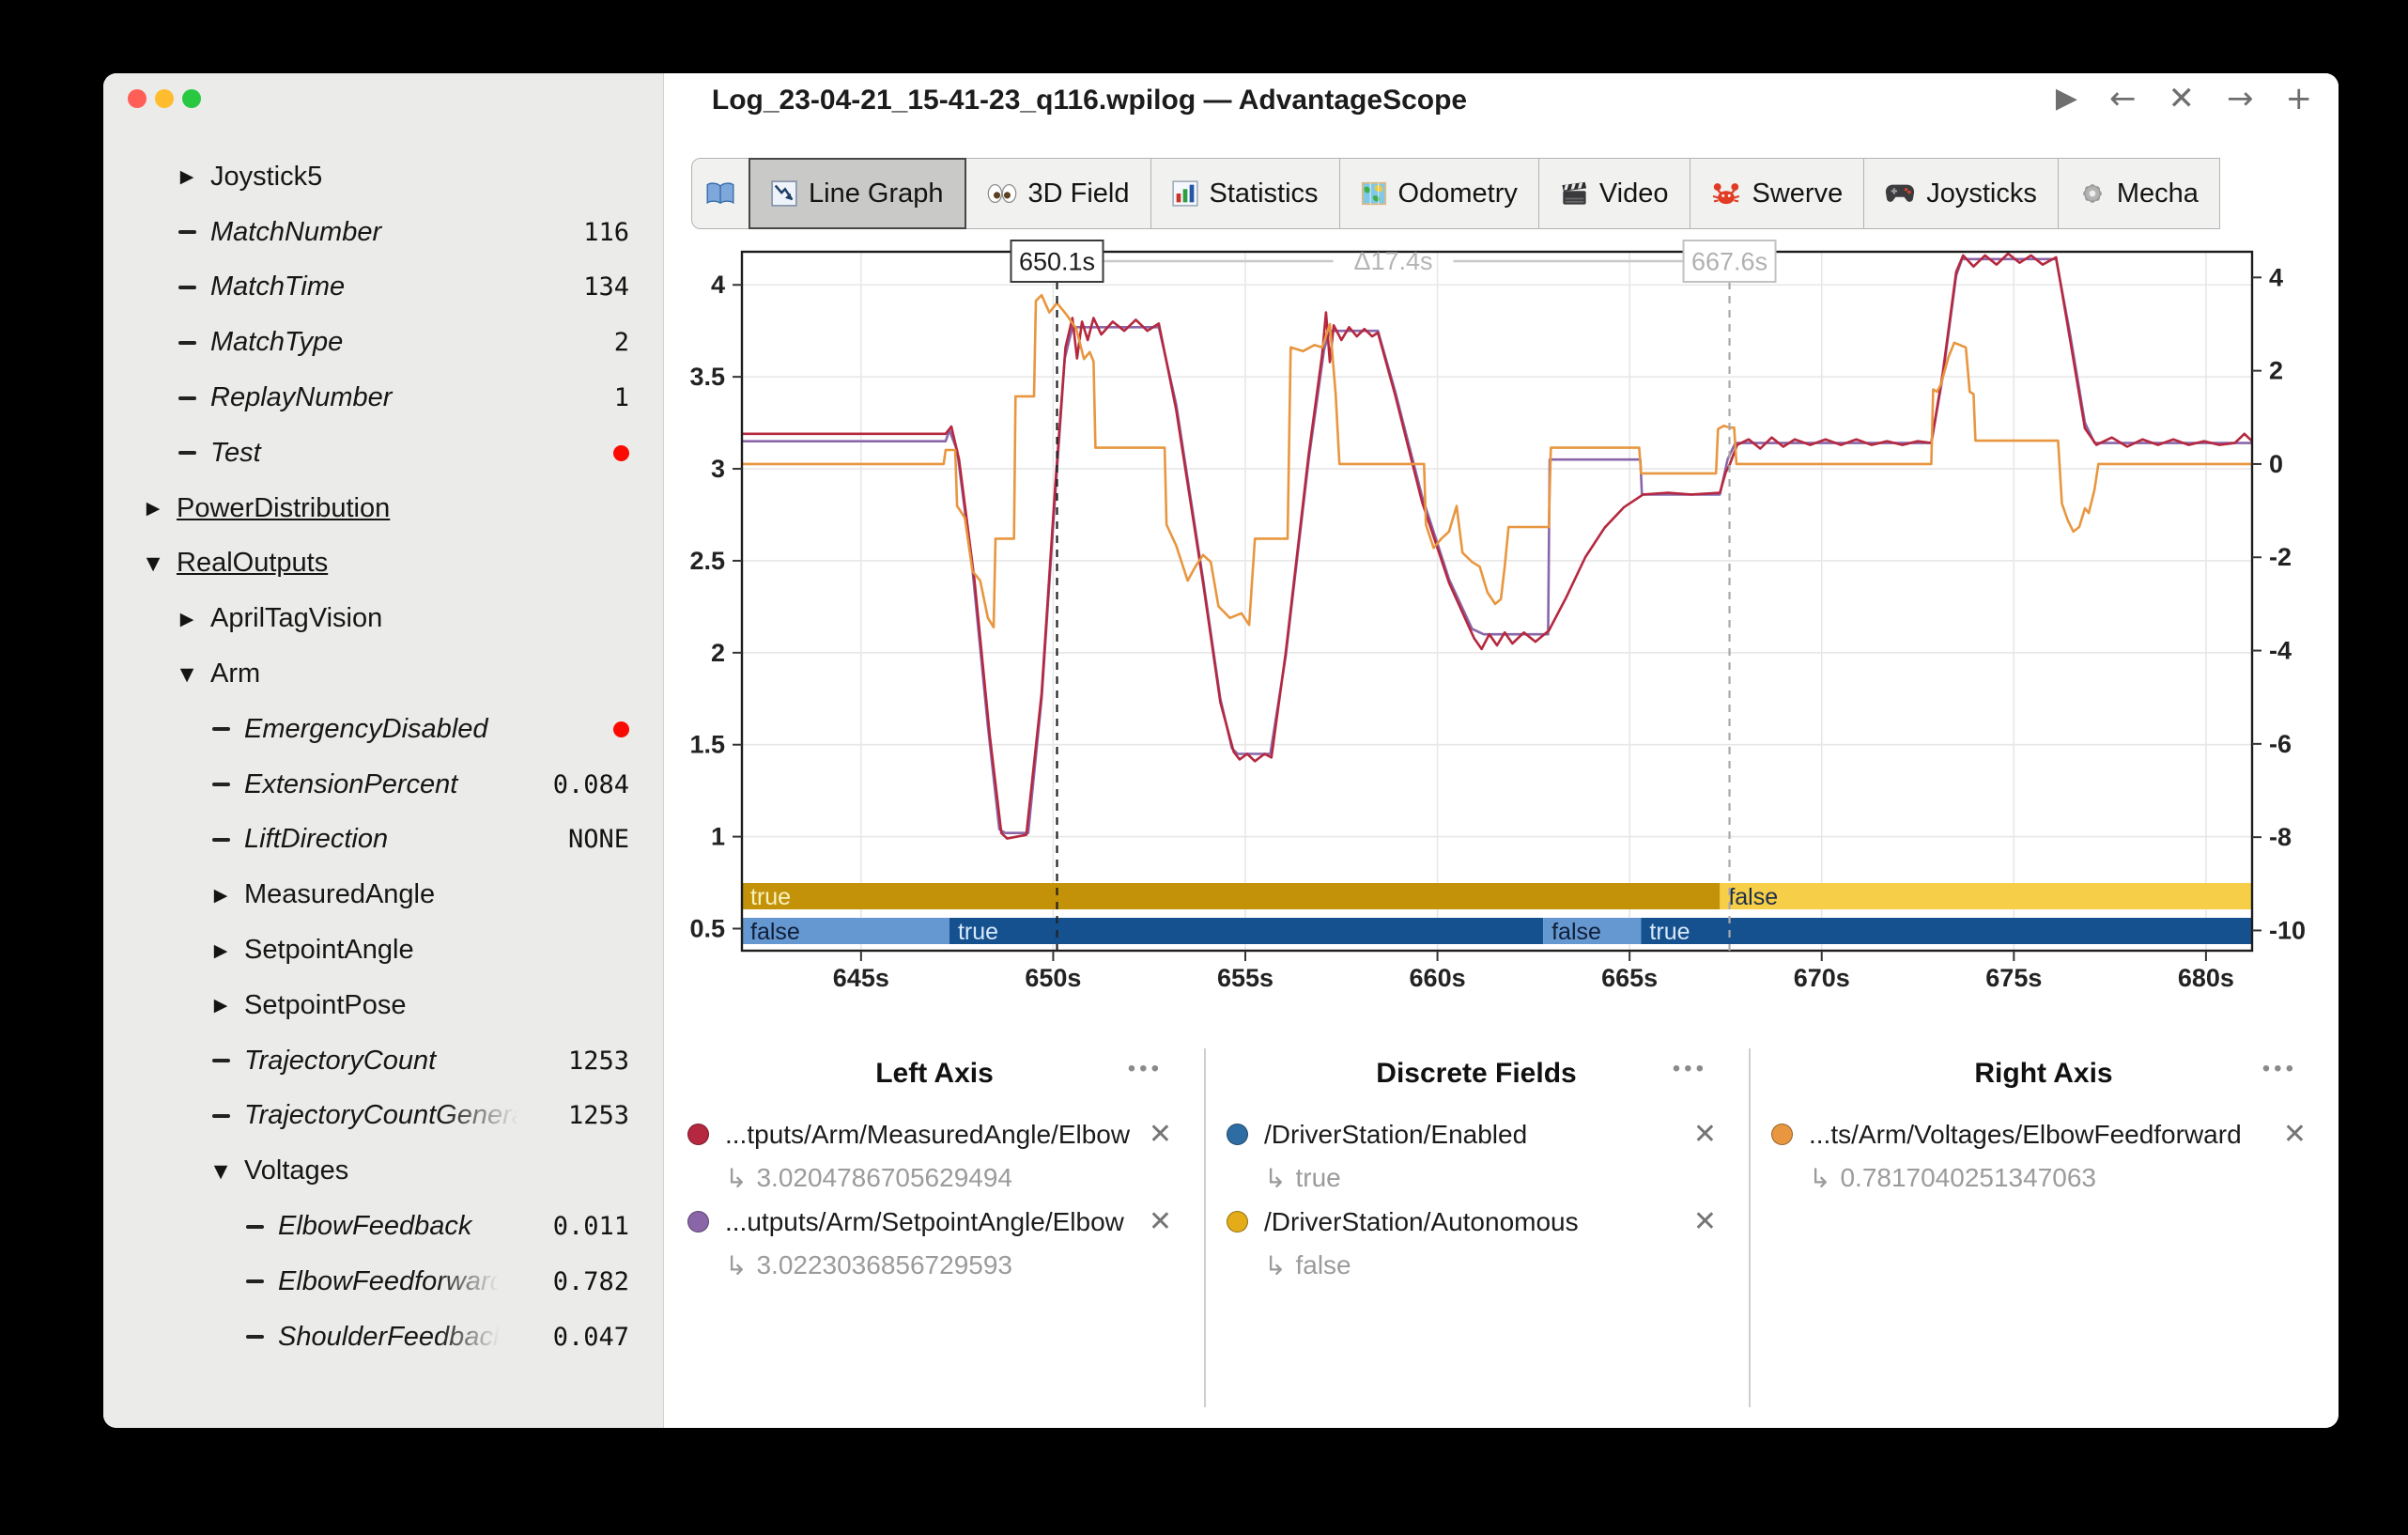 Image resolution: width=2408 pixels, height=1535 pixels. Describe the element at coordinates (383, 1282) in the screenshot. I see `tree-row-ElbowFeedforward: ElbowFeedforward 0.782` at that location.